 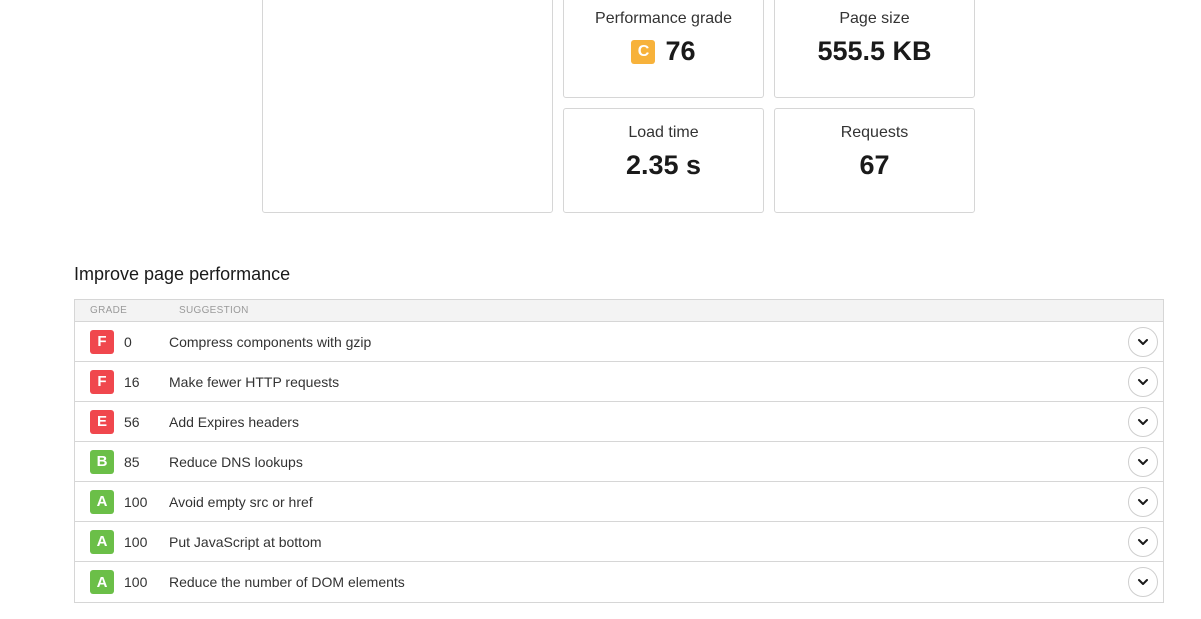 I want to click on table-row: A 100 Put JavaScript at bottom, so click(x=619, y=542).